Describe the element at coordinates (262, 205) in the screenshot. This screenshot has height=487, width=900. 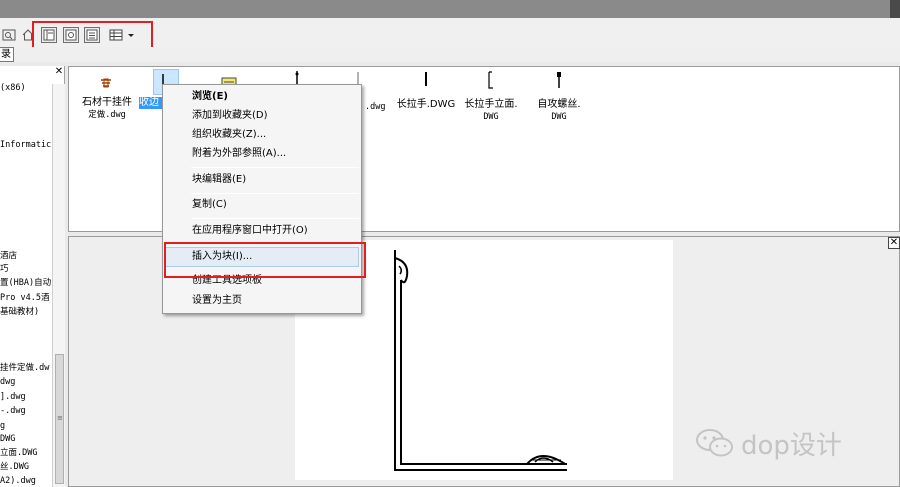
I see `menu-item-copy: 复制(C)` at that location.